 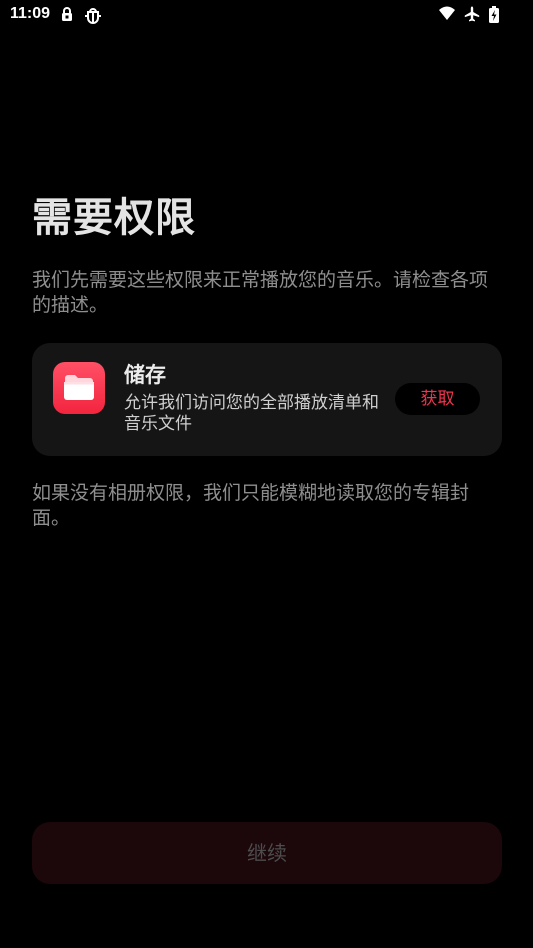 I want to click on album-art-note: 如果没有相册权限，我们只能模糊地读取您的专辑封面。, so click(x=251, y=505).